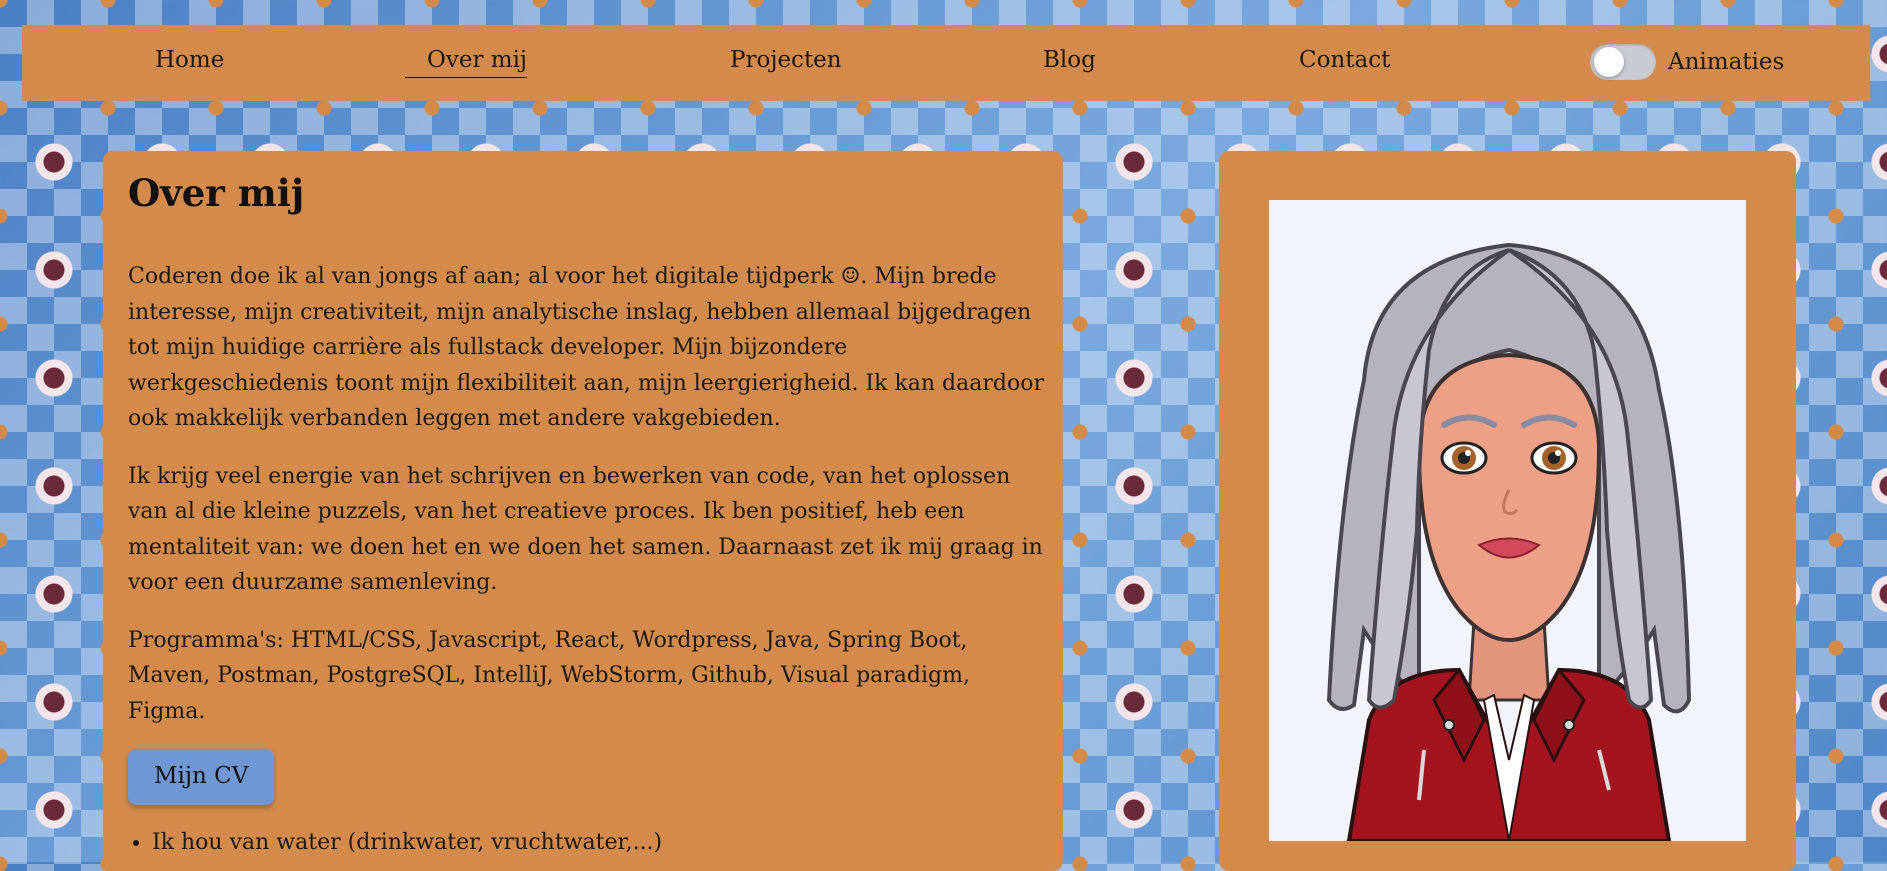  I want to click on nav-projecten: Projecten, so click(786, 62).